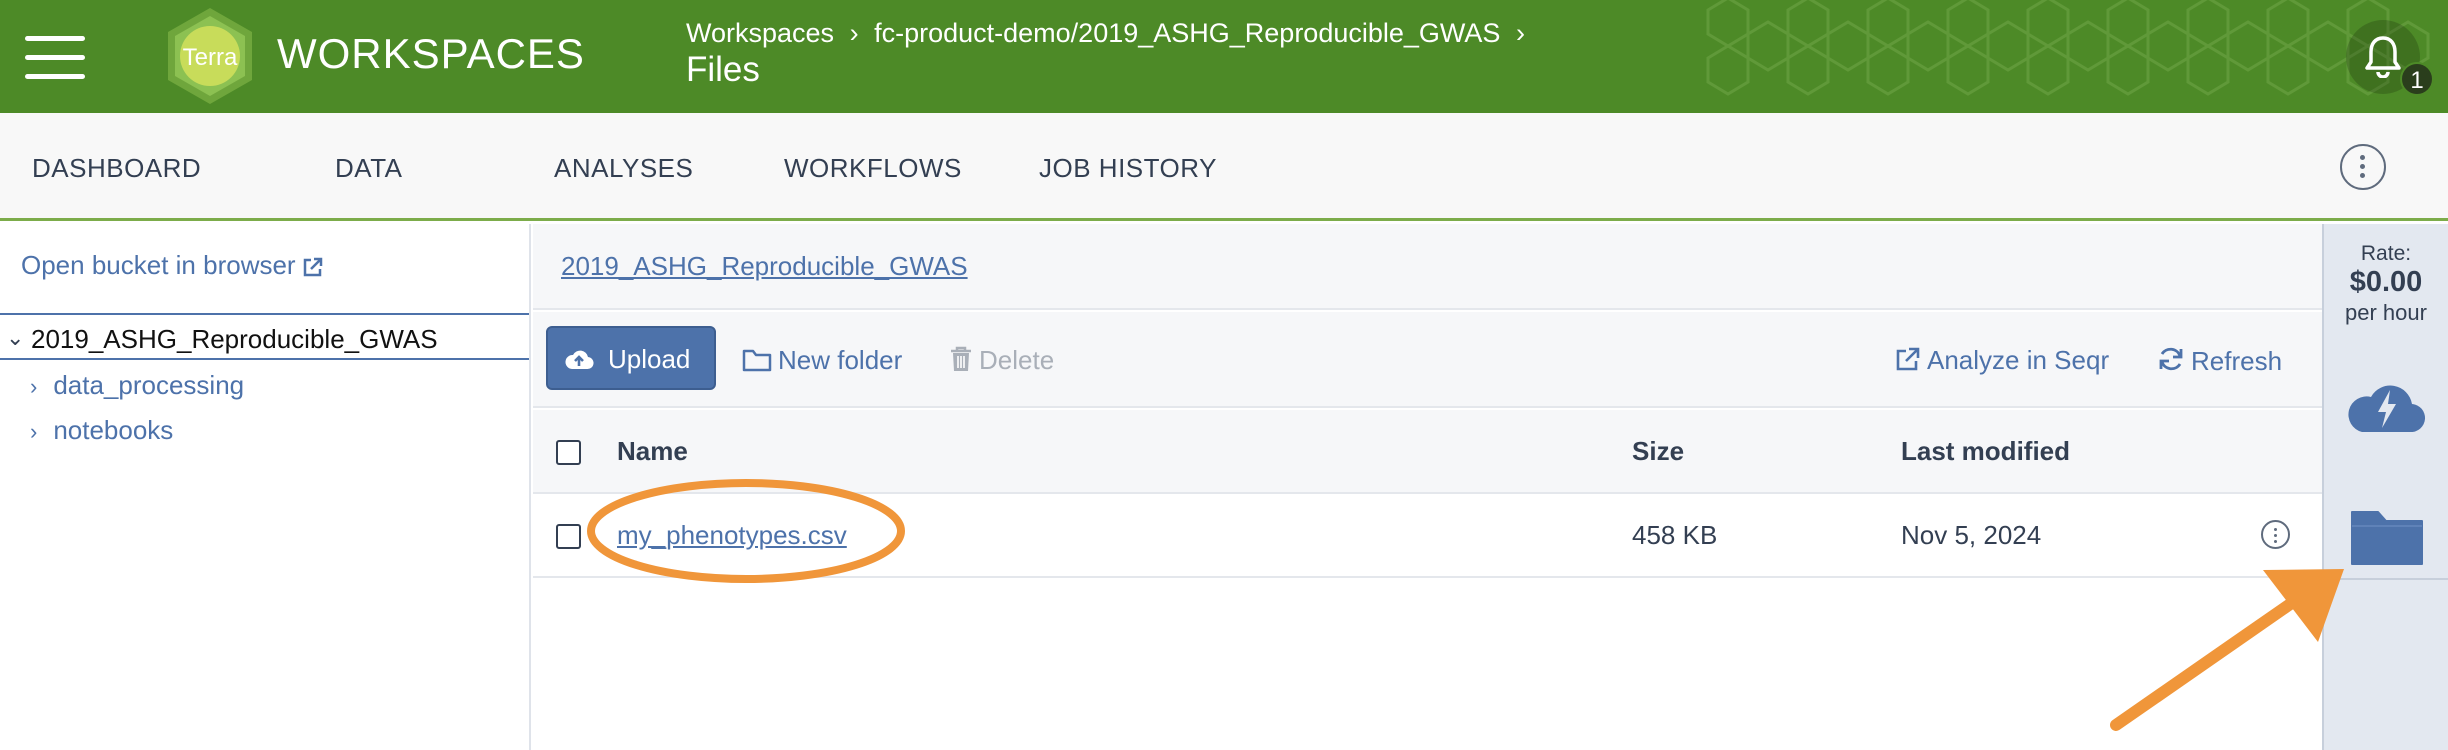  What do you see at coordinates (568, 536) in the screenshot?
I see `row-checkbox` at bounding box center [568, 536].